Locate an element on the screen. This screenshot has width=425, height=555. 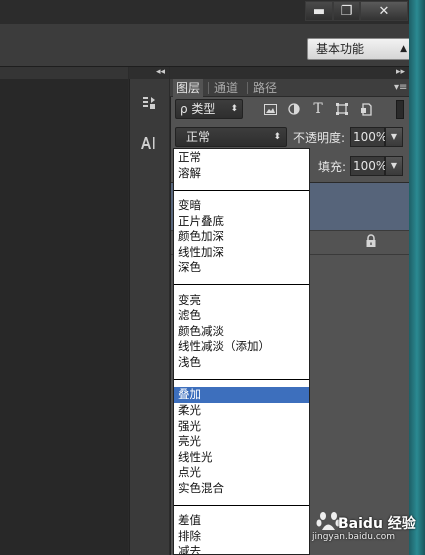
window-edge is located at coordinates (417, 277).